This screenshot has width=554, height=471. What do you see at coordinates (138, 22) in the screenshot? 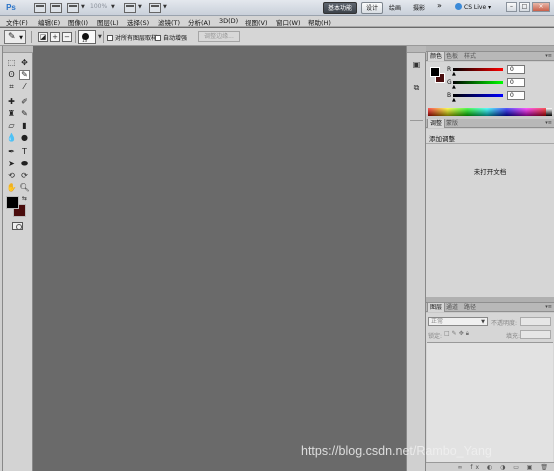
I see `menu-select: 选择(S)` at bounding box center [138, 22].